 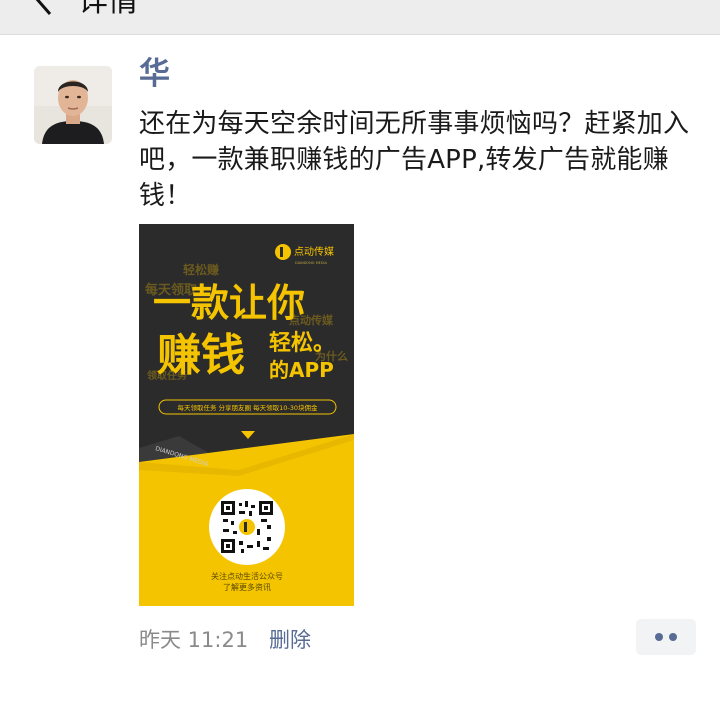 What do you see at coordinates (201, 355) in the screenshot?
I see `poster-headline-2: 赚钱` at bounding box center [201, 355].